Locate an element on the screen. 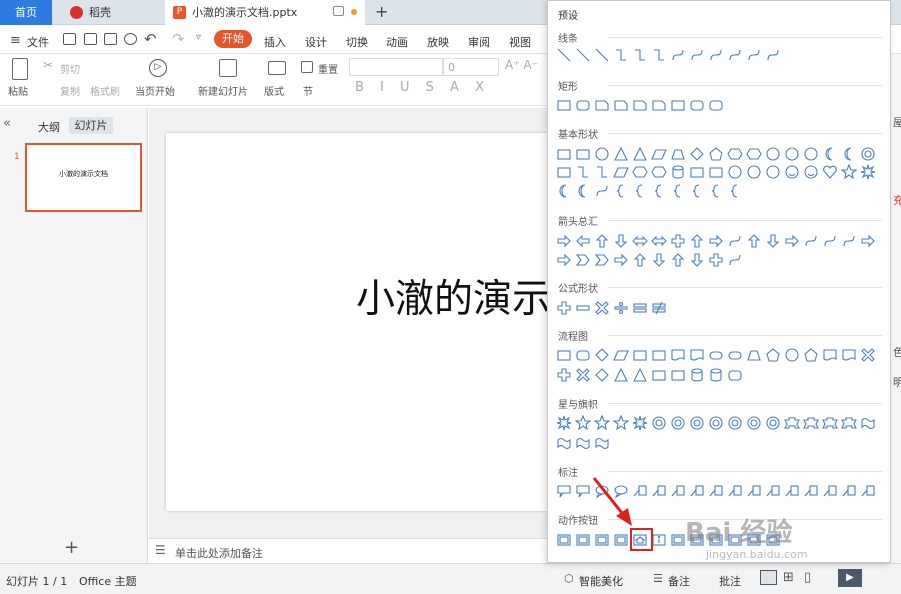 This screenshot has width=901, height=594. diamond-shape-icon is located at coordinates (602, 355).